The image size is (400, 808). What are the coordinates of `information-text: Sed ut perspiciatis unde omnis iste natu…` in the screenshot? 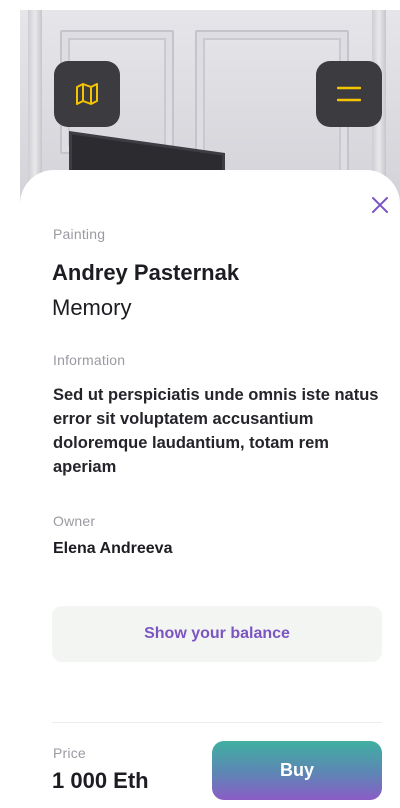 It's located at (216, 431).